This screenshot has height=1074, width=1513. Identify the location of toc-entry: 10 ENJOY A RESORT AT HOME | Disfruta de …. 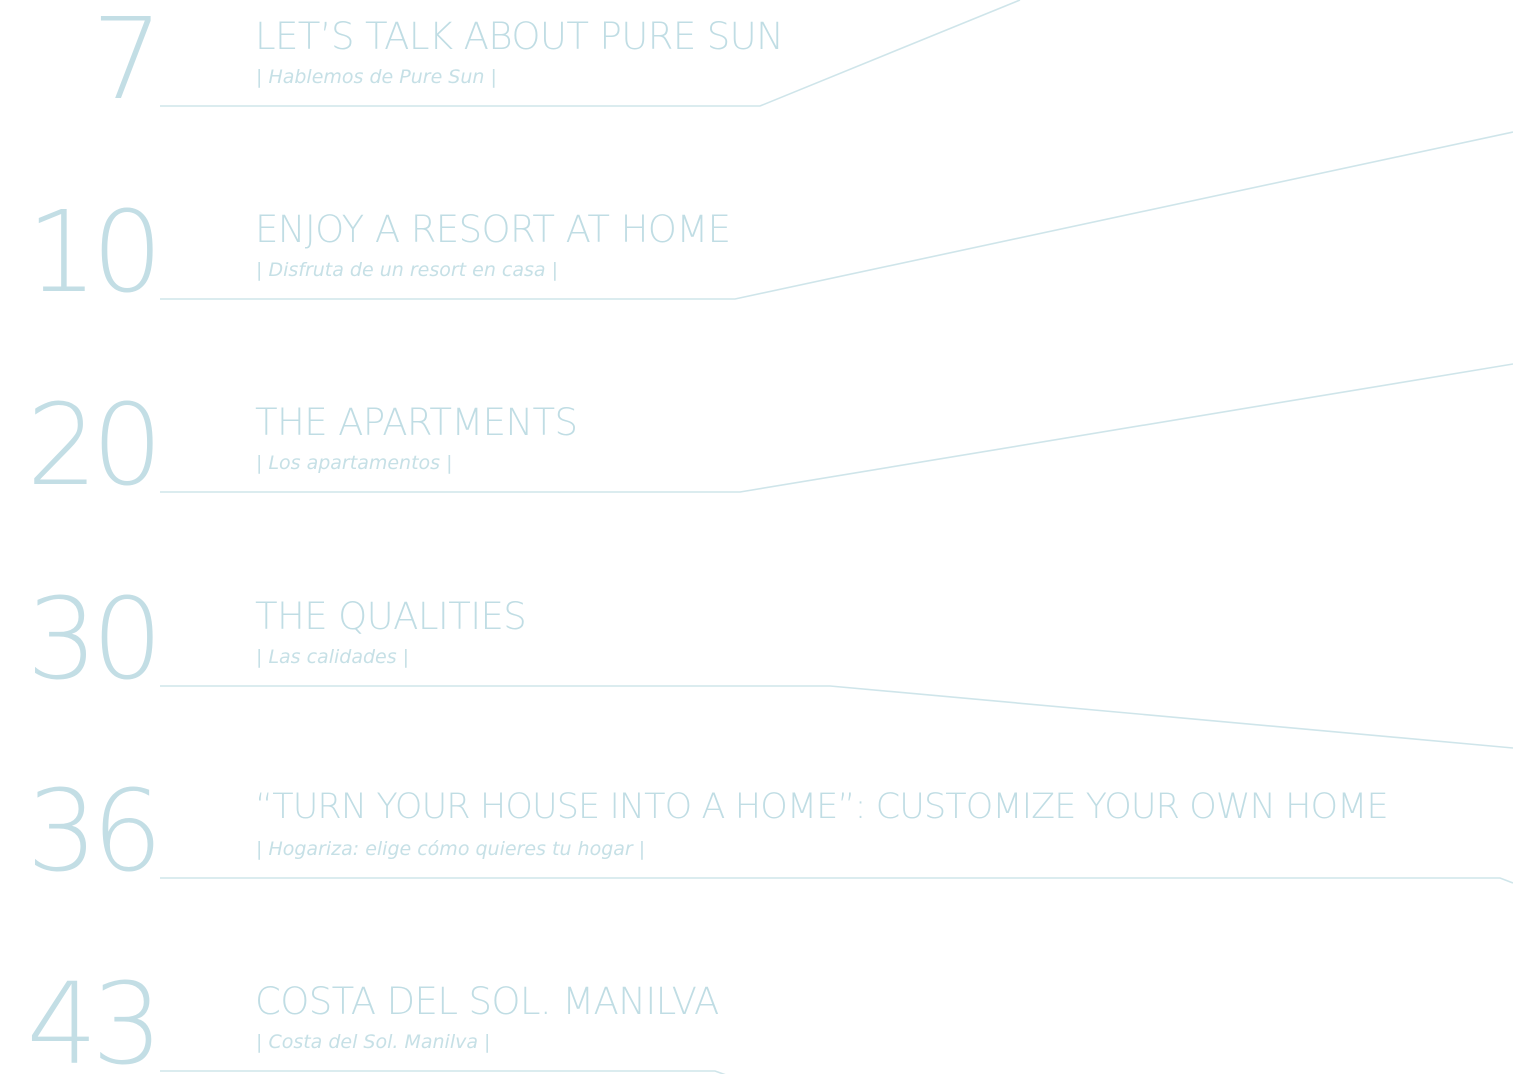
(756, 257).